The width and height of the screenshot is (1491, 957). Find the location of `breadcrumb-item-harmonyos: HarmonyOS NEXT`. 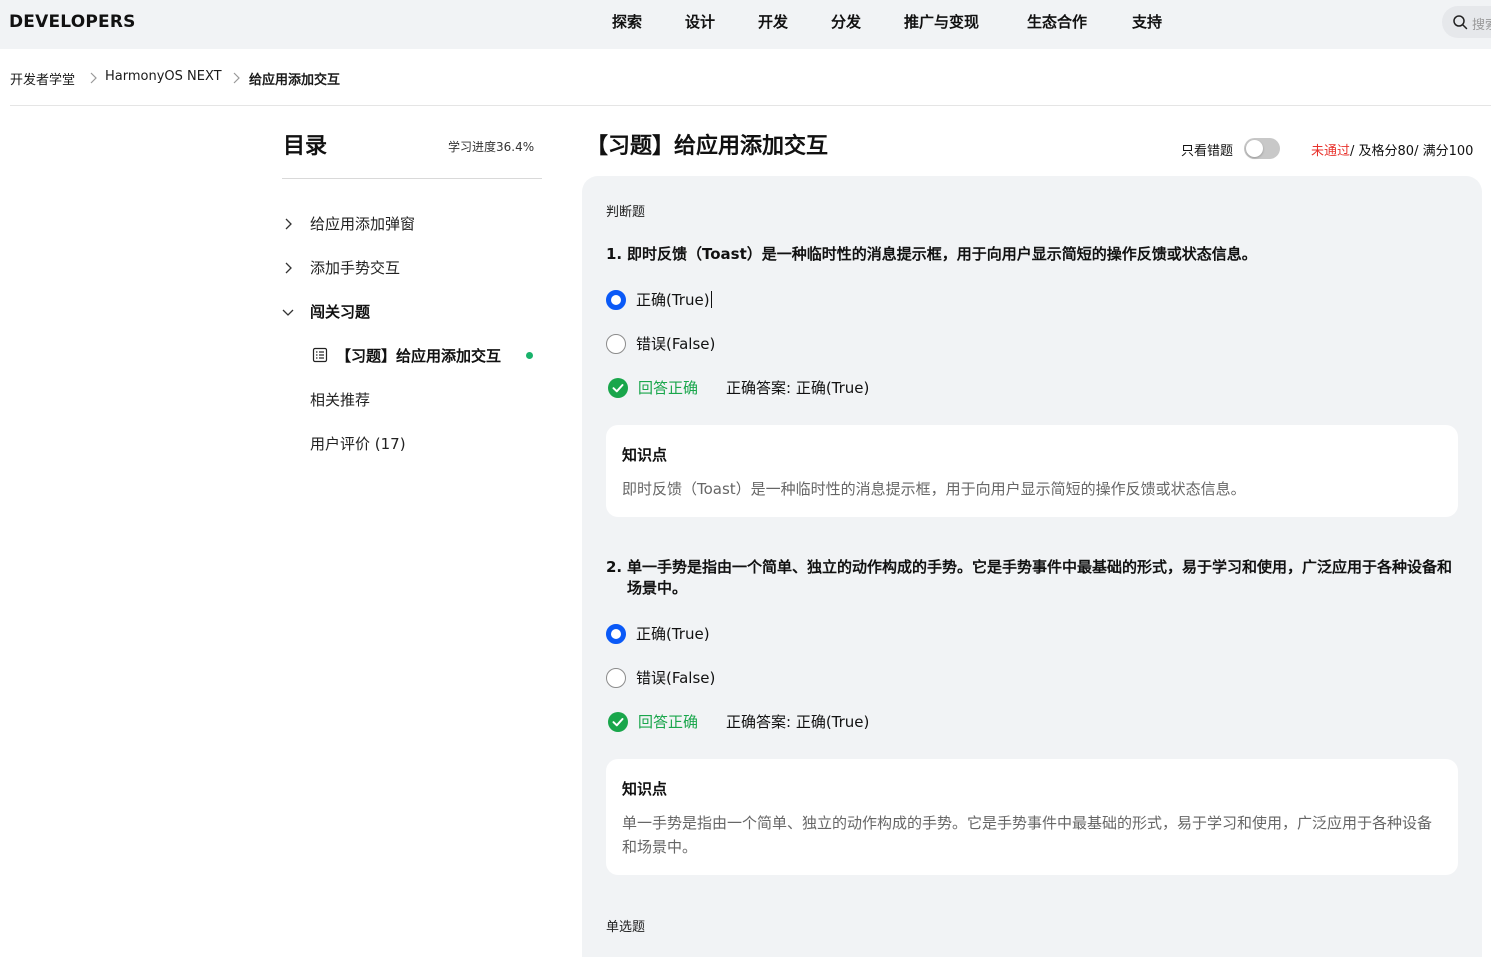

breadcrumb-item-harmonyos: HarmonyOS NEXT is located at coordinates (163, 76).